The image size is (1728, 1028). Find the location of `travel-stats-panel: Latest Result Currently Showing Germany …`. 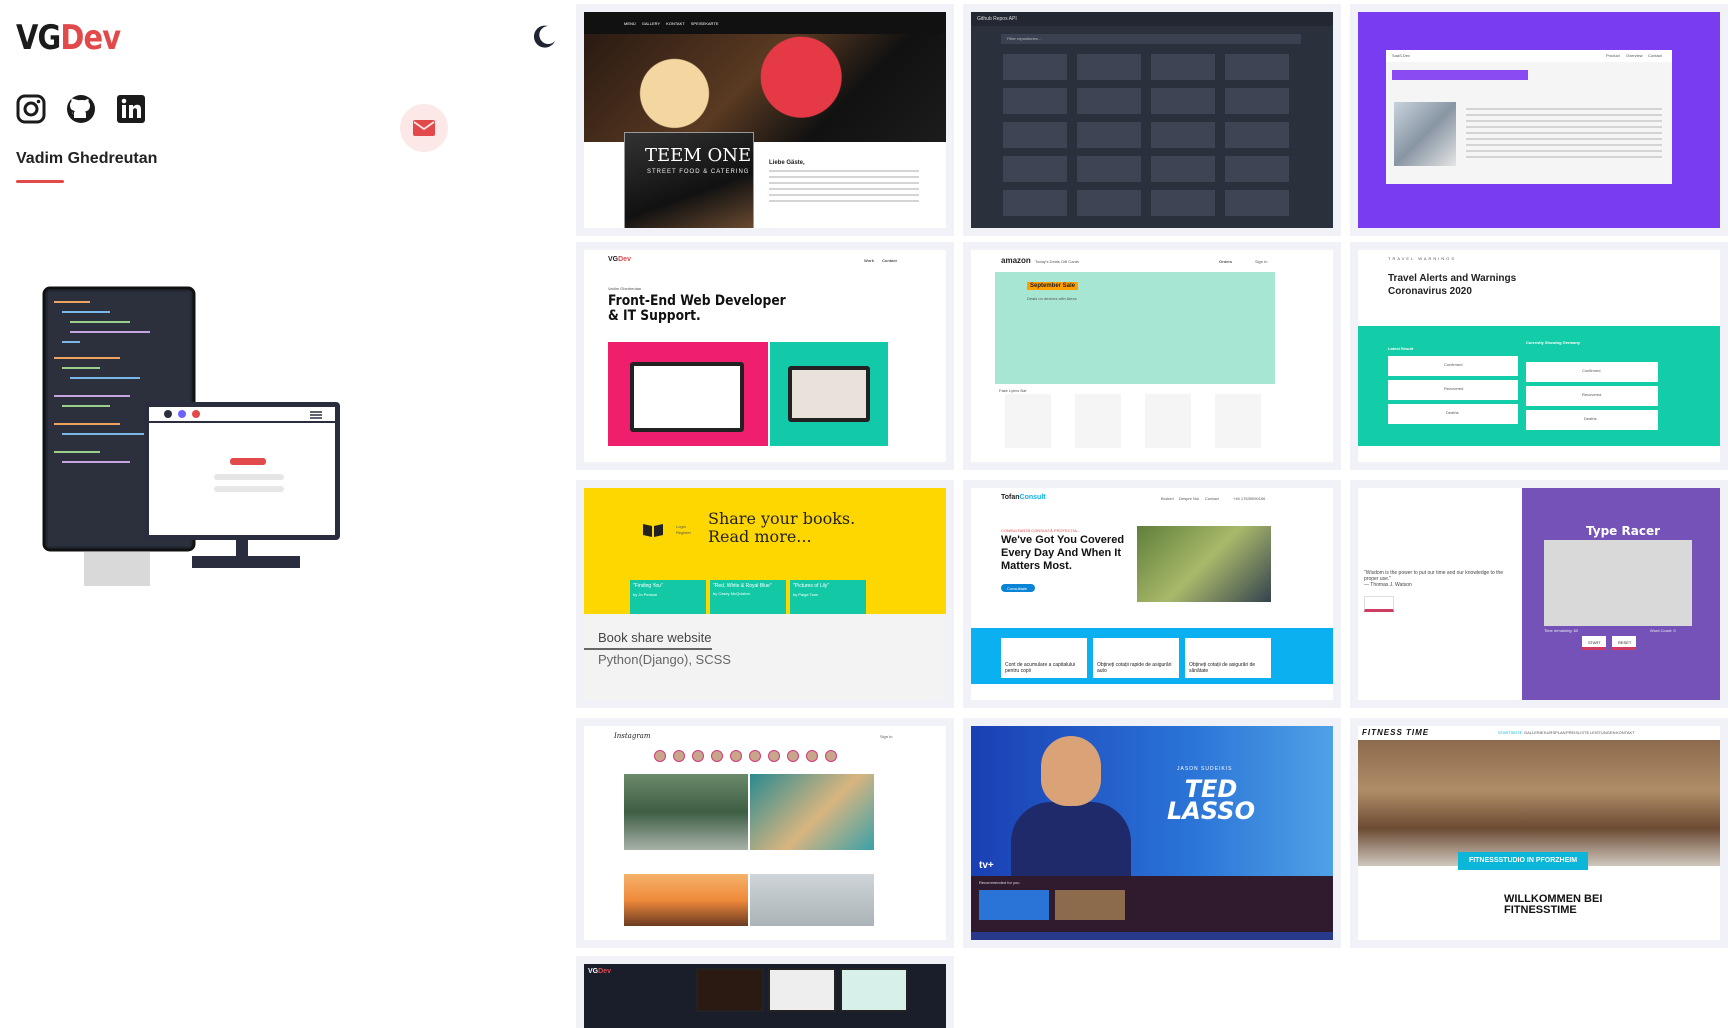

travel-stats-panel: Latest Result Currently Showing Germany … is located at coordinates (1539, 386).